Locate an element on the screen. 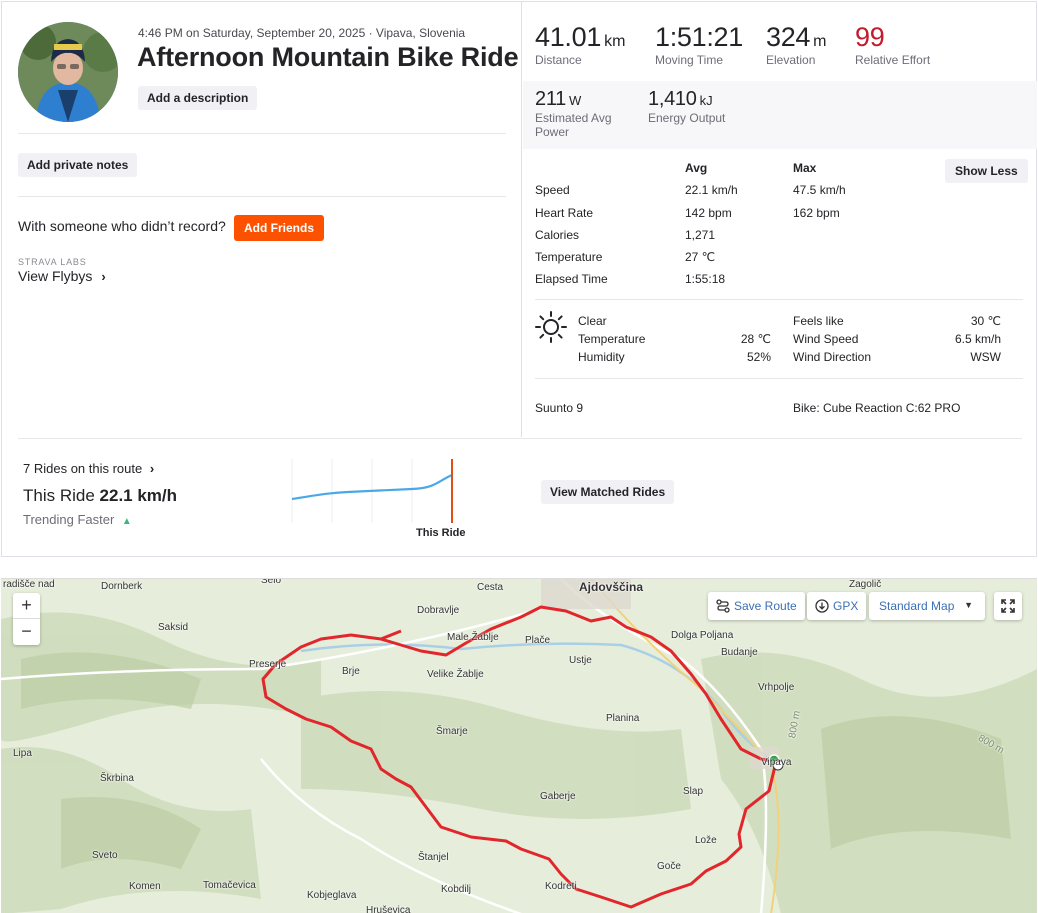  trend-label: Trending Faster is located at coordinates (69, 519).